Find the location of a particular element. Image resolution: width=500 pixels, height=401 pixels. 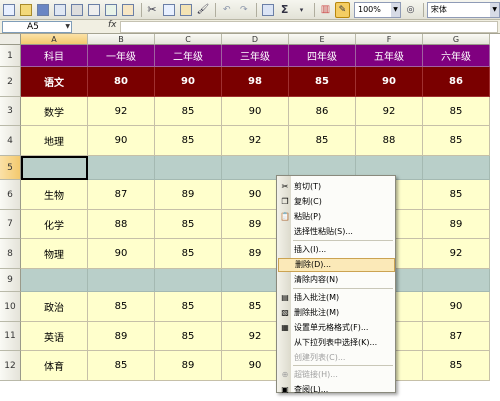

cell-a7: 化学 is located at coordinates (54, 224).